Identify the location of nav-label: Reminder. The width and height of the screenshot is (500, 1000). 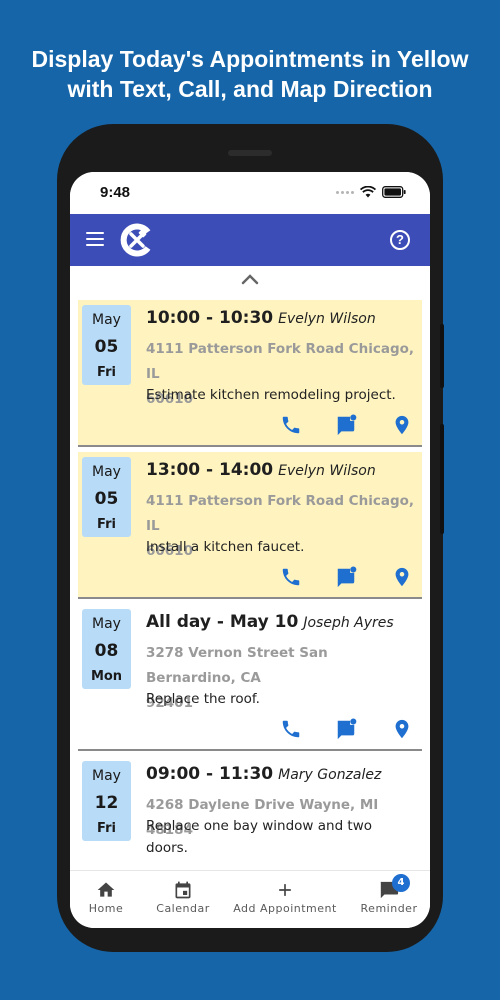
(389, 908).